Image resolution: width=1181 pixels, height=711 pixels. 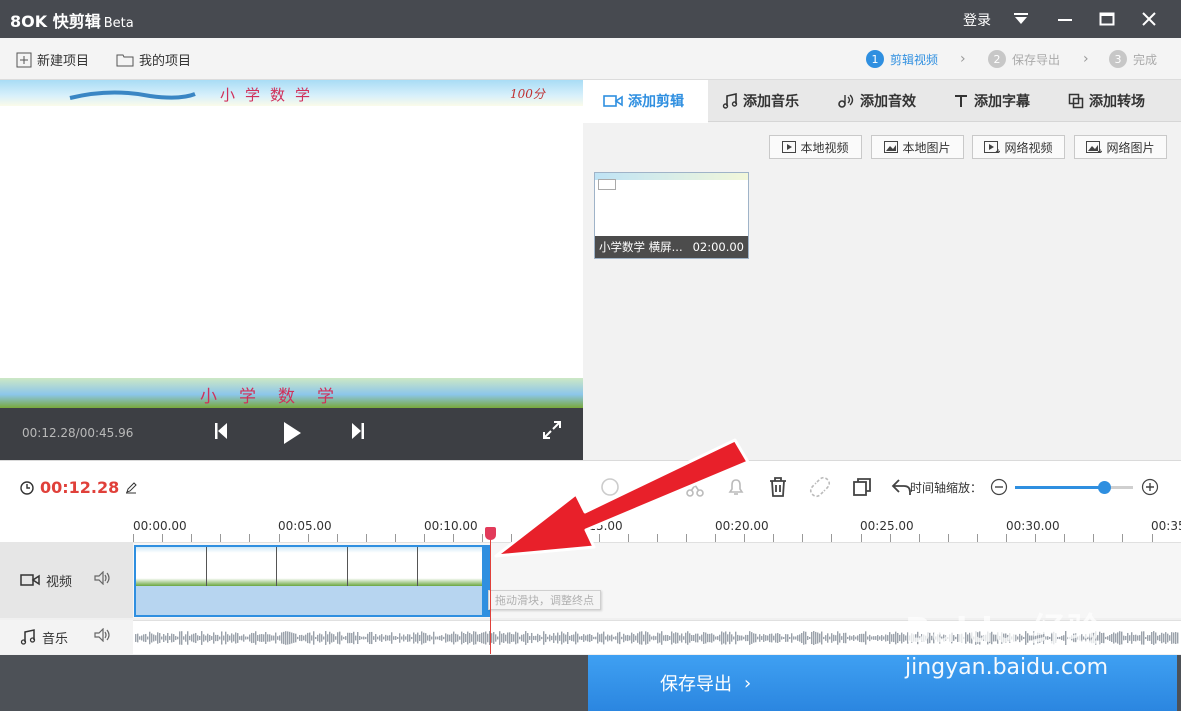 I want to click on current-time-value: 00:12.28, so click(x=80, y=487).